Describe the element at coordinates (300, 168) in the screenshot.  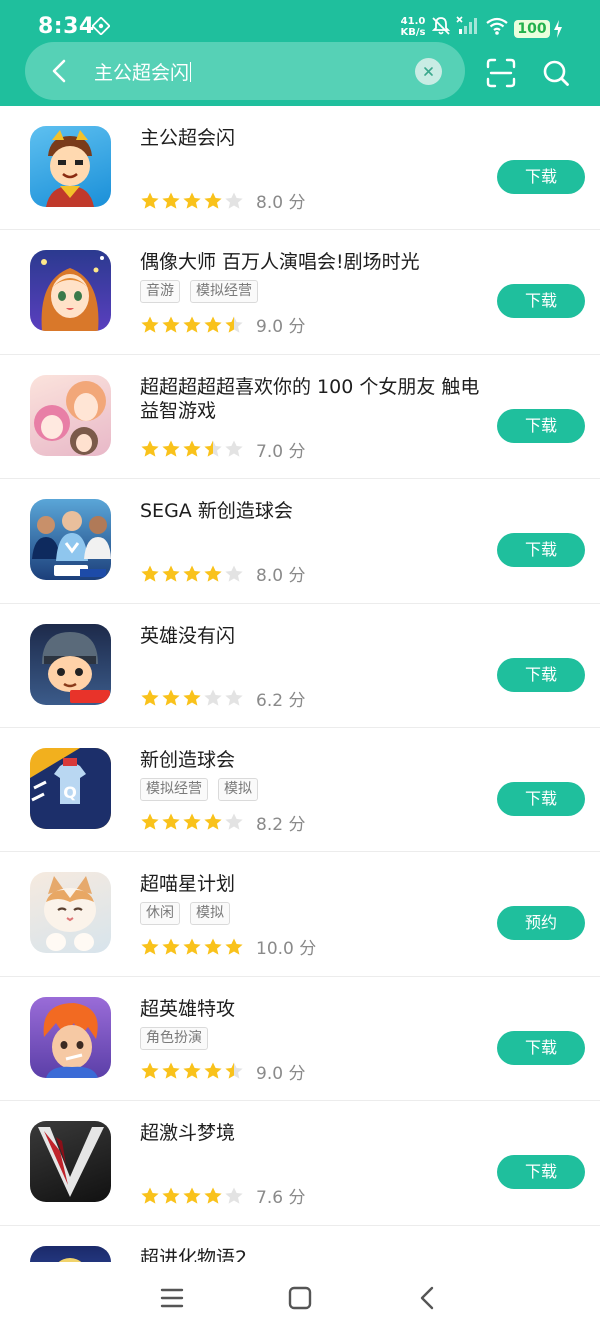
I see `list-item: 主公超会闪 8.0 分 下载` at that location.